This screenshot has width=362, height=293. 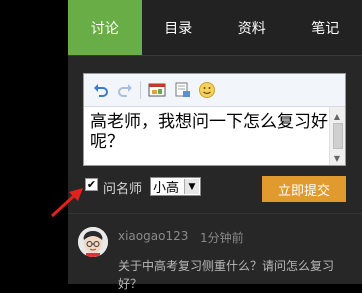 I want to click on teacher-select: 小高 ▼, so click(x=175, y=186).